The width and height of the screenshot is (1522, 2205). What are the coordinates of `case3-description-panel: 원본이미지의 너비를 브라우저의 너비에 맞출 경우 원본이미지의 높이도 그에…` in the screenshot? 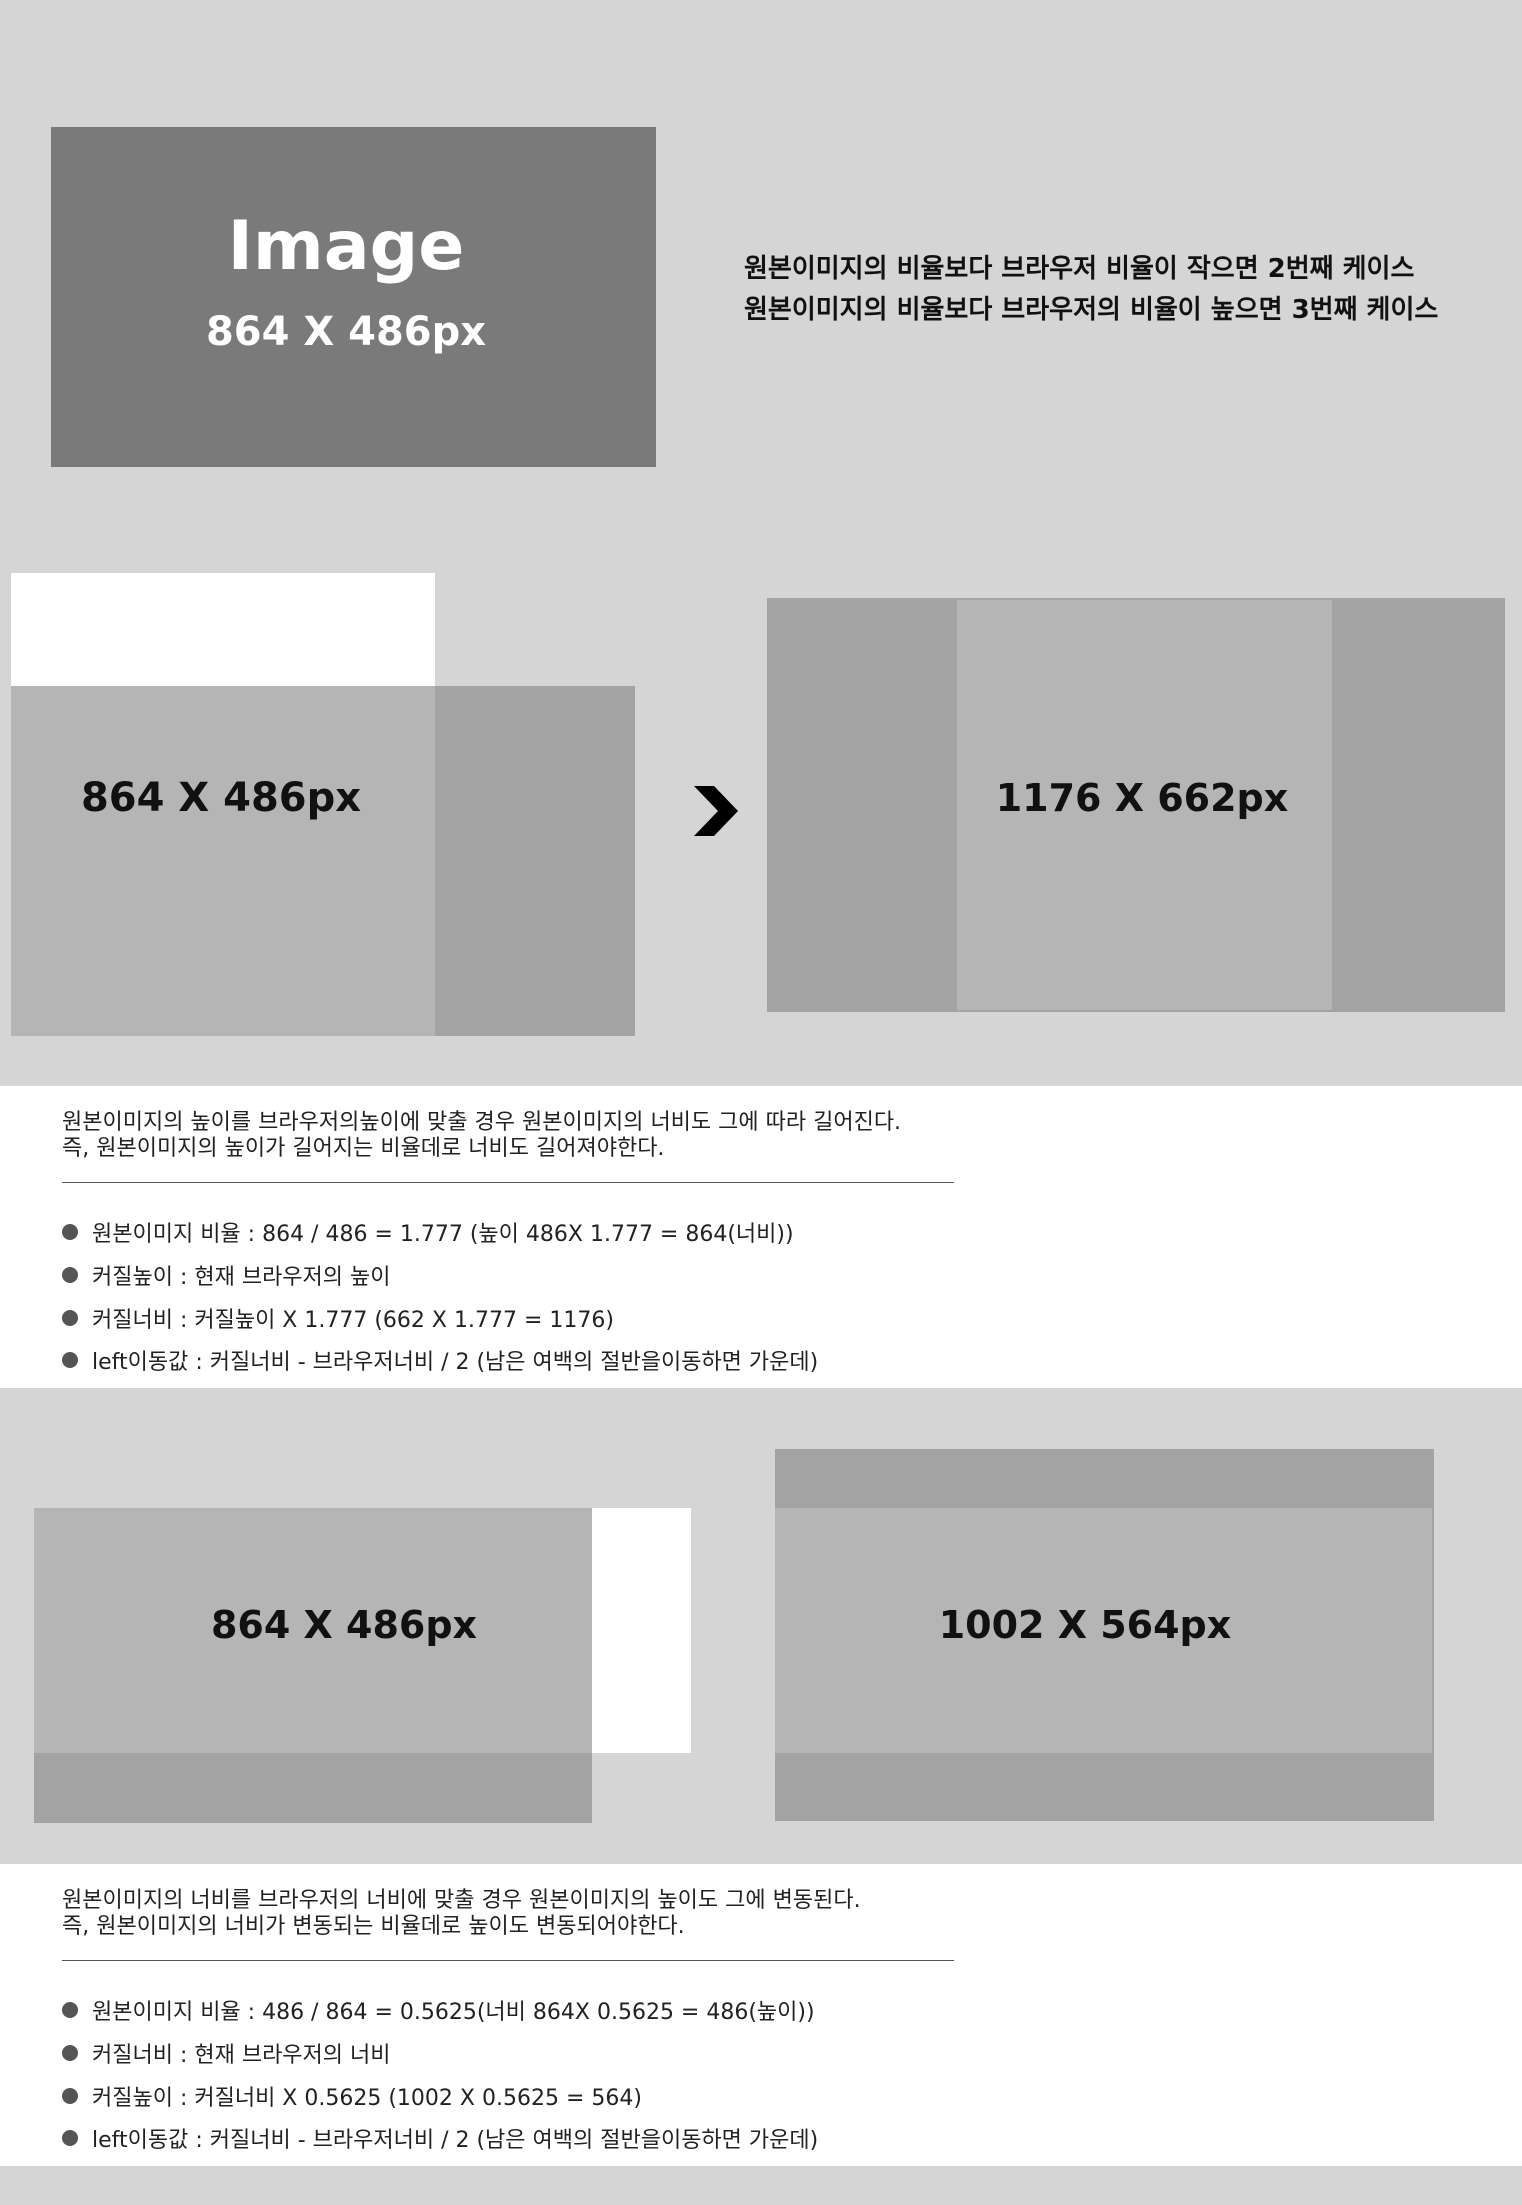 It's located at (761, 2015).